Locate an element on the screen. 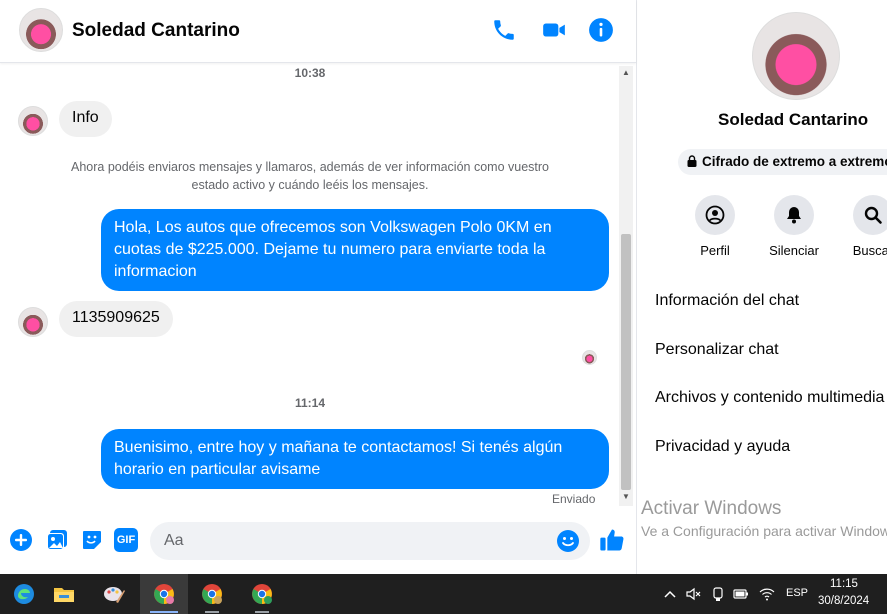 This screenshot has height=614, width=887. active-app-indicator is located at coordinates (164, 612).